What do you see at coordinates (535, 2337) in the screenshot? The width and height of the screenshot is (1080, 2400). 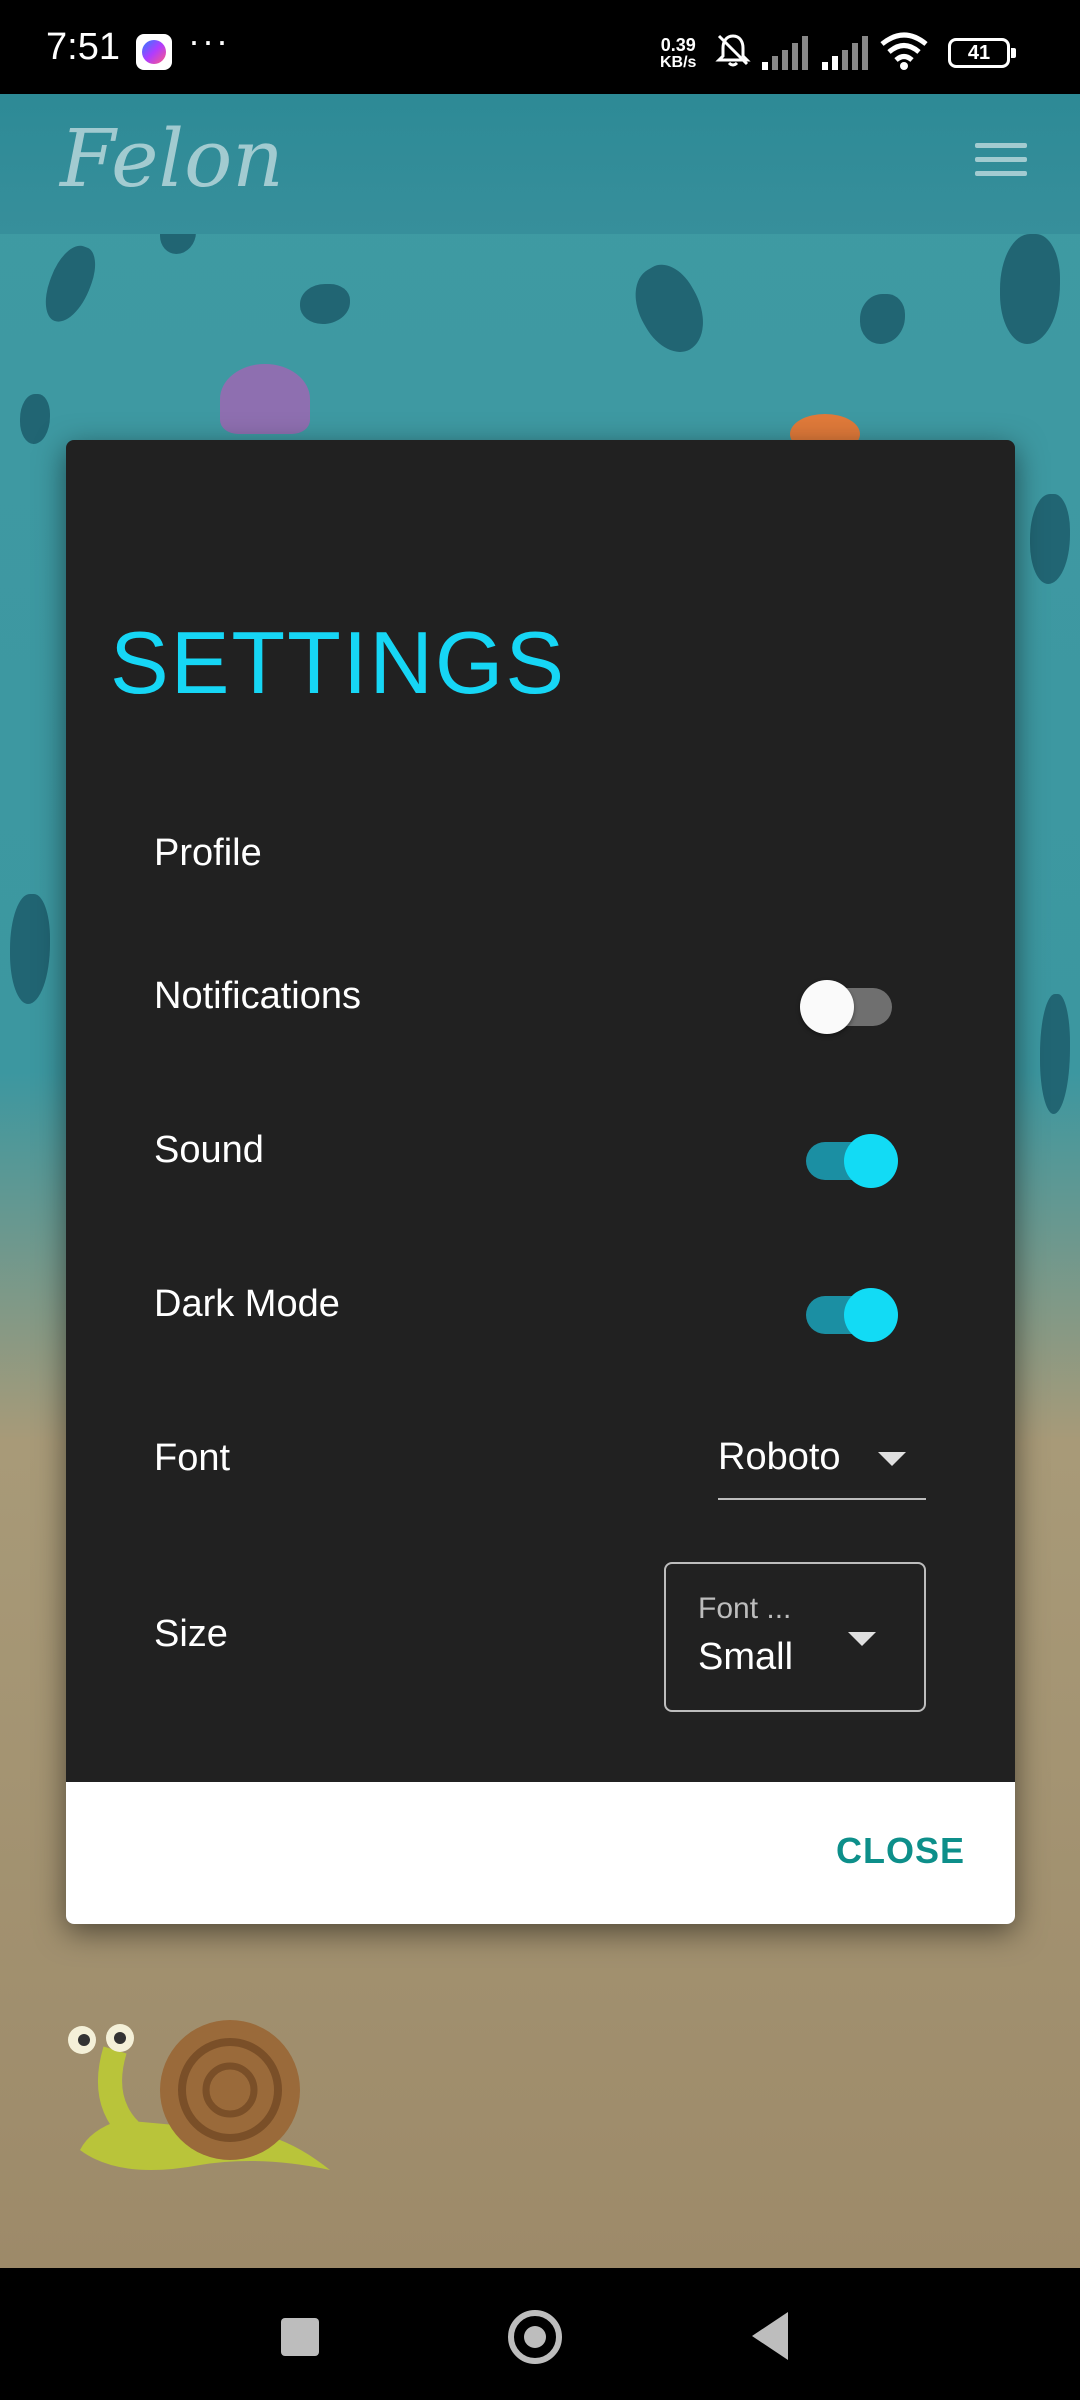 I see `home-button` at bounding box center [535, 2337].